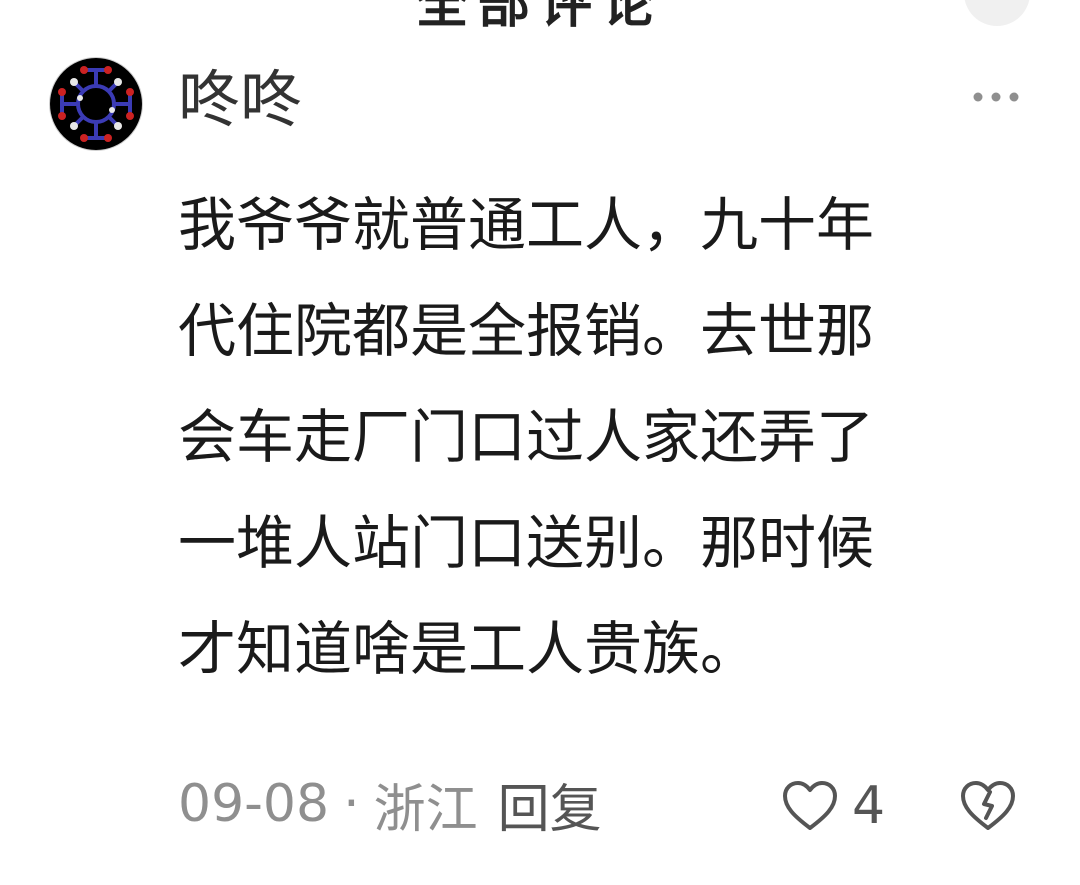 The image size is (1080, 885). Describe the element at coordinates (526, 437) in the screenshot. I see `comment-line: 会车走厂门口过人家还弄了` at that location.